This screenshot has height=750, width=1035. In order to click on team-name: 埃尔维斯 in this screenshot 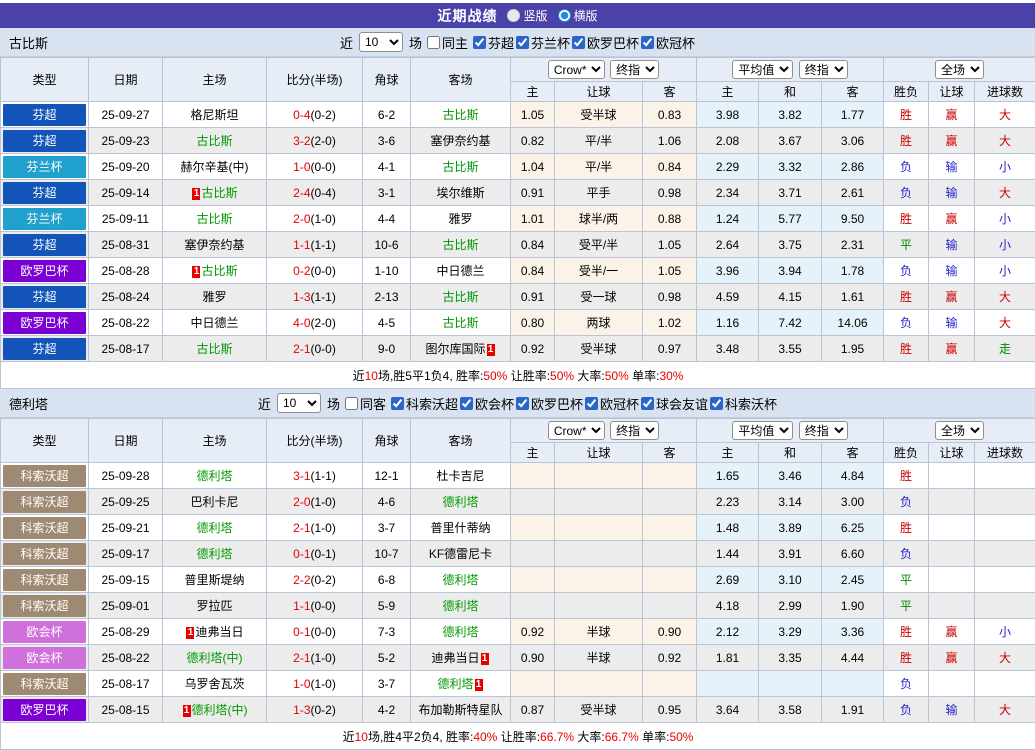, I will do `click(460, 193)`.